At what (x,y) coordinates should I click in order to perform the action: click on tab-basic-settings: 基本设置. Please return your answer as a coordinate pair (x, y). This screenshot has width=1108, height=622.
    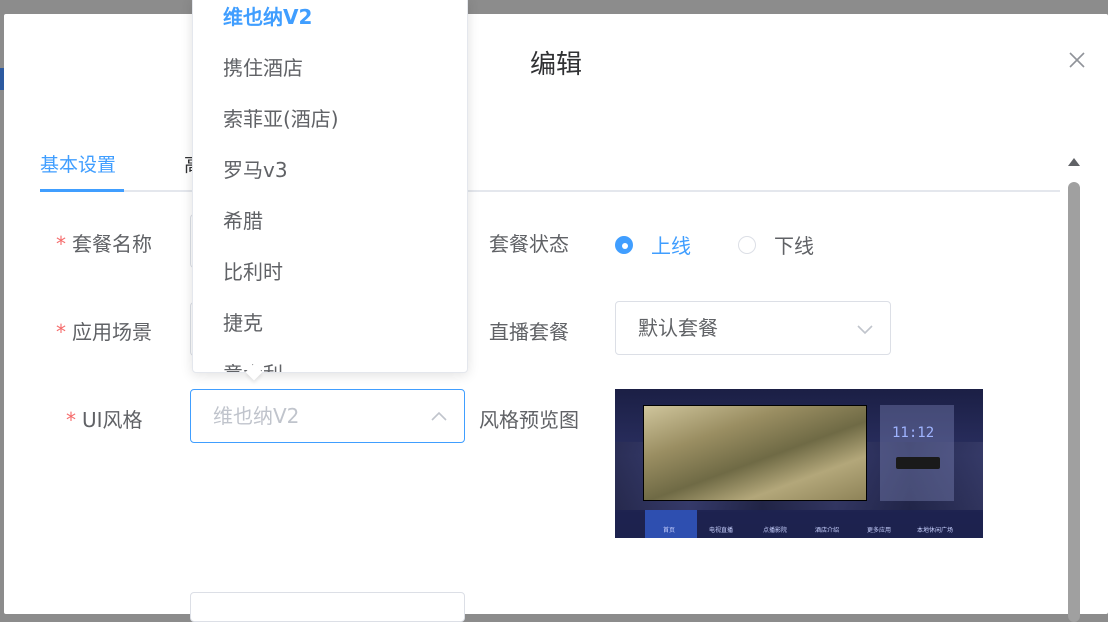
    Looking at the image, I should click on (78, 163).